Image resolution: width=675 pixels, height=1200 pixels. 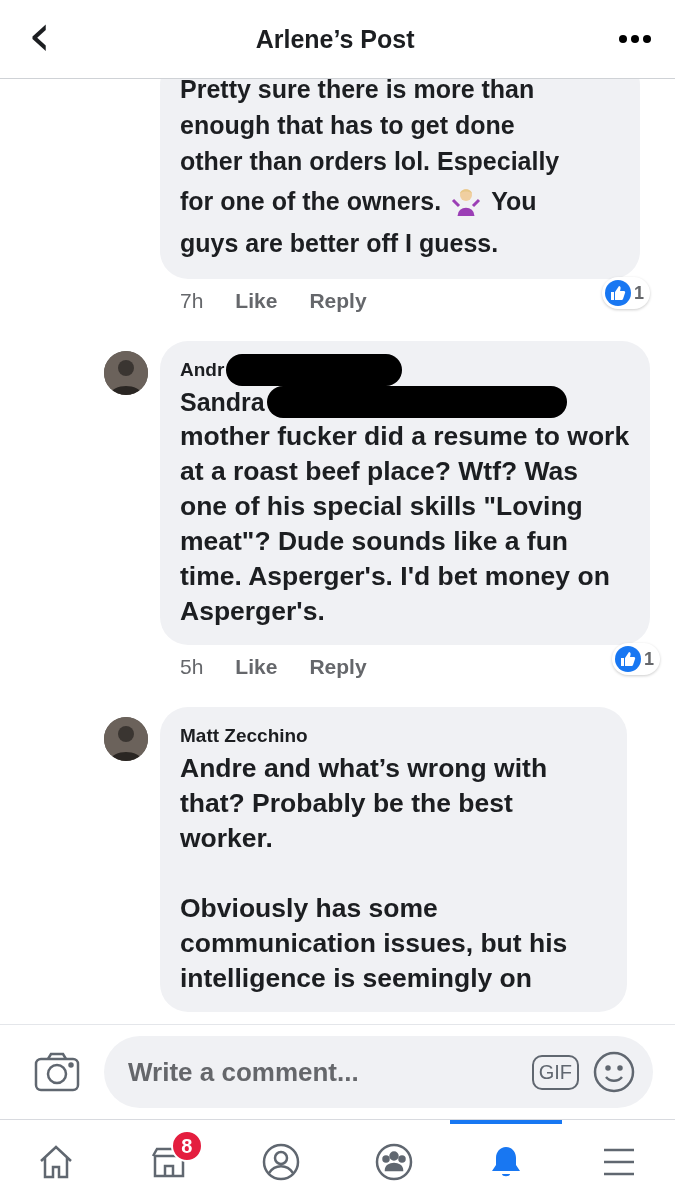 What do you see at coordinates (364, 803) in the screenshot?
I see `comment-text: Andre and what’s wrong with that? Probably be the best worker.` at bounding box center [364, 803].